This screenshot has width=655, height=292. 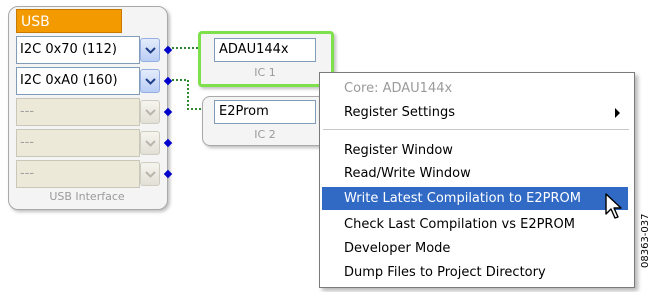 I want to click on ic-label-2: IC 2, so click(x=265, y=134).